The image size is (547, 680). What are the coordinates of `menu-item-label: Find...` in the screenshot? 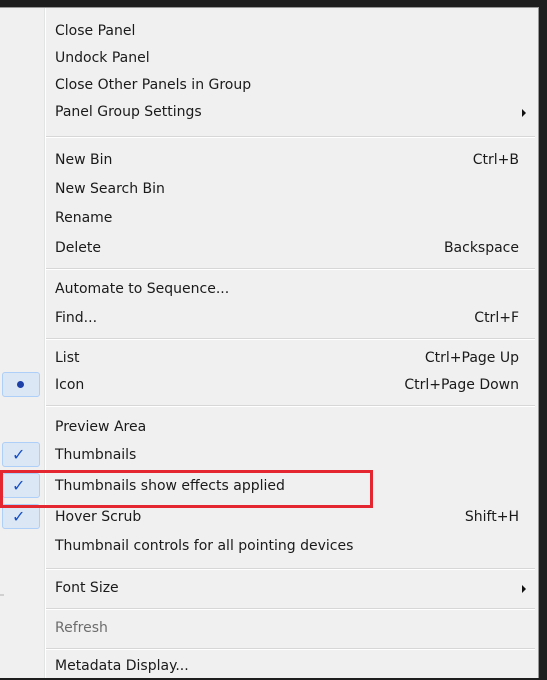 It's located at (76, 318).